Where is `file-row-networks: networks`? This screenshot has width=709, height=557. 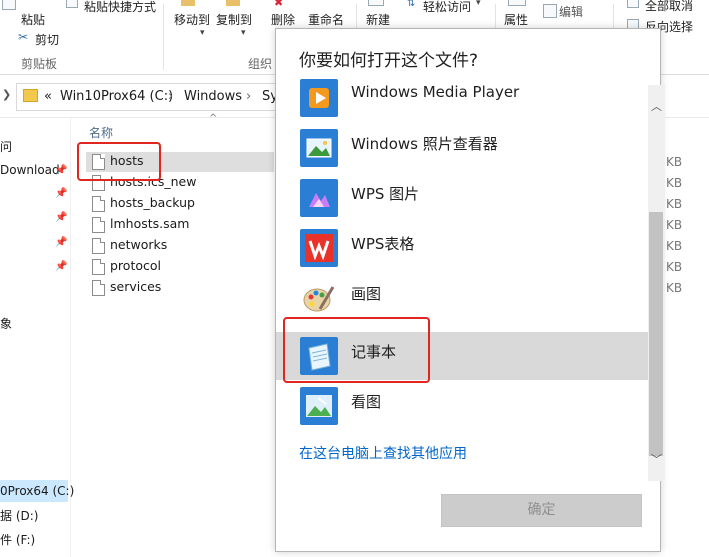
file-row-networks: networks is located at coordinates (179, 246).